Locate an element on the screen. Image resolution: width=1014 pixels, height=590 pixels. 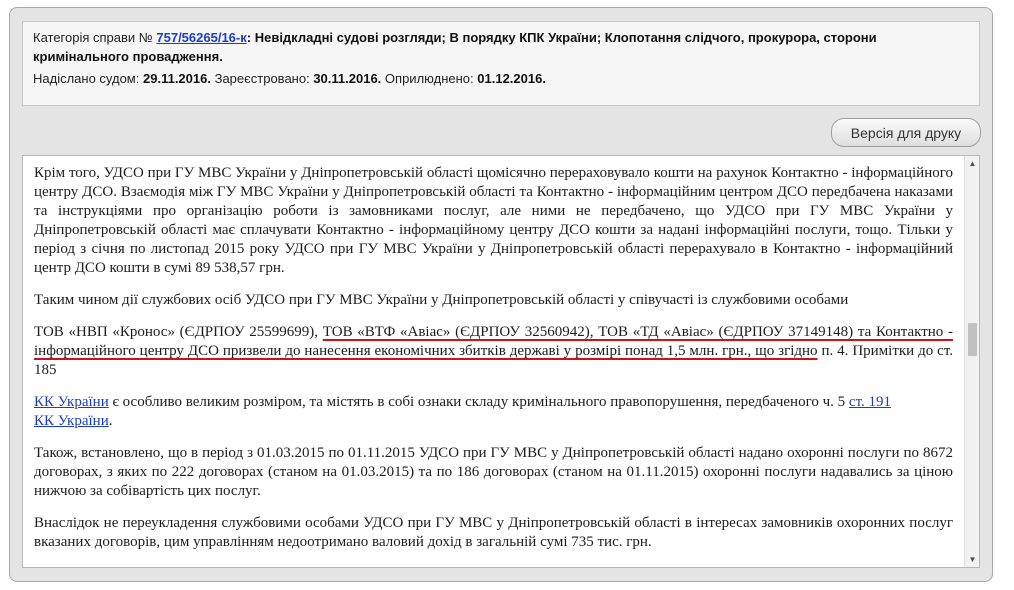
sent-label: Надіслано судом: is located at coordinates (86, 78).